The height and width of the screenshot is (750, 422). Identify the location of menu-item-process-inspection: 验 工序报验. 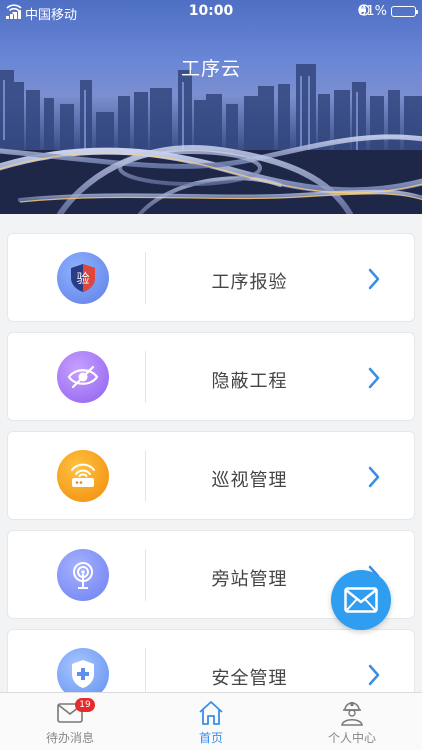
(211, 277).